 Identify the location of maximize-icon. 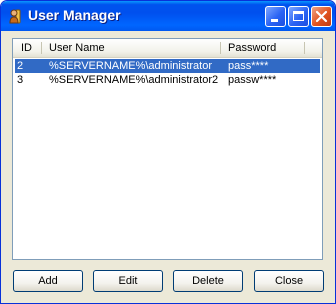
(298, 16).